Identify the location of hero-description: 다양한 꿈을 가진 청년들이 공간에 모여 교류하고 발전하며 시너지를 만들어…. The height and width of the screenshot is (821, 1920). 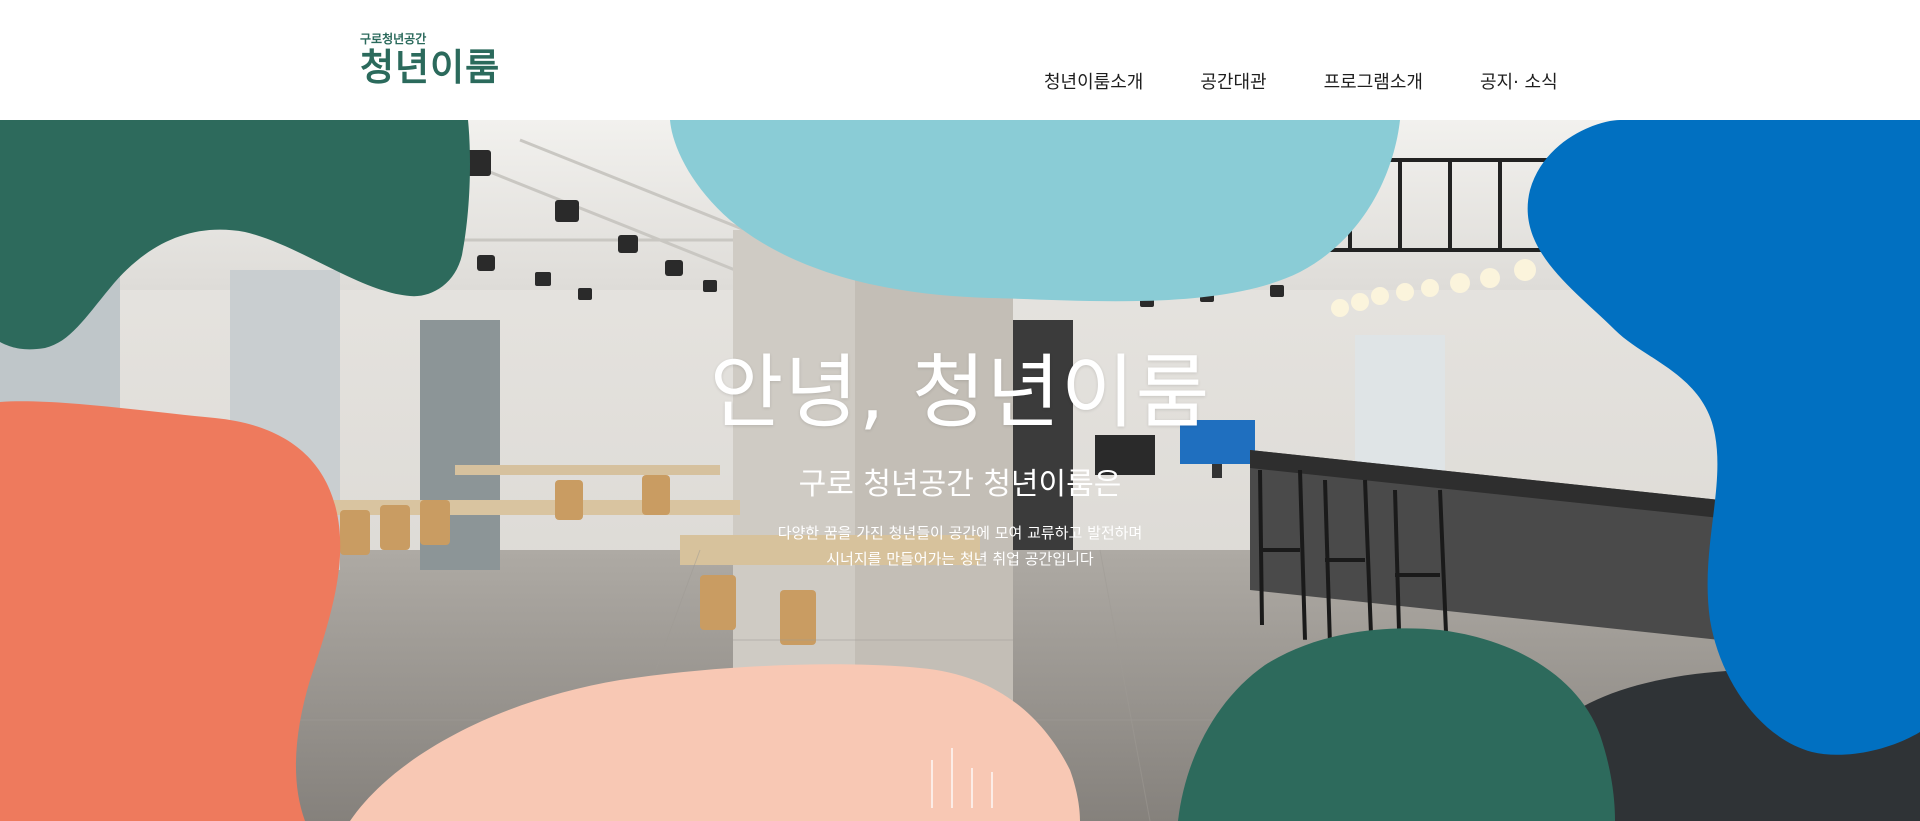
(960, 546).